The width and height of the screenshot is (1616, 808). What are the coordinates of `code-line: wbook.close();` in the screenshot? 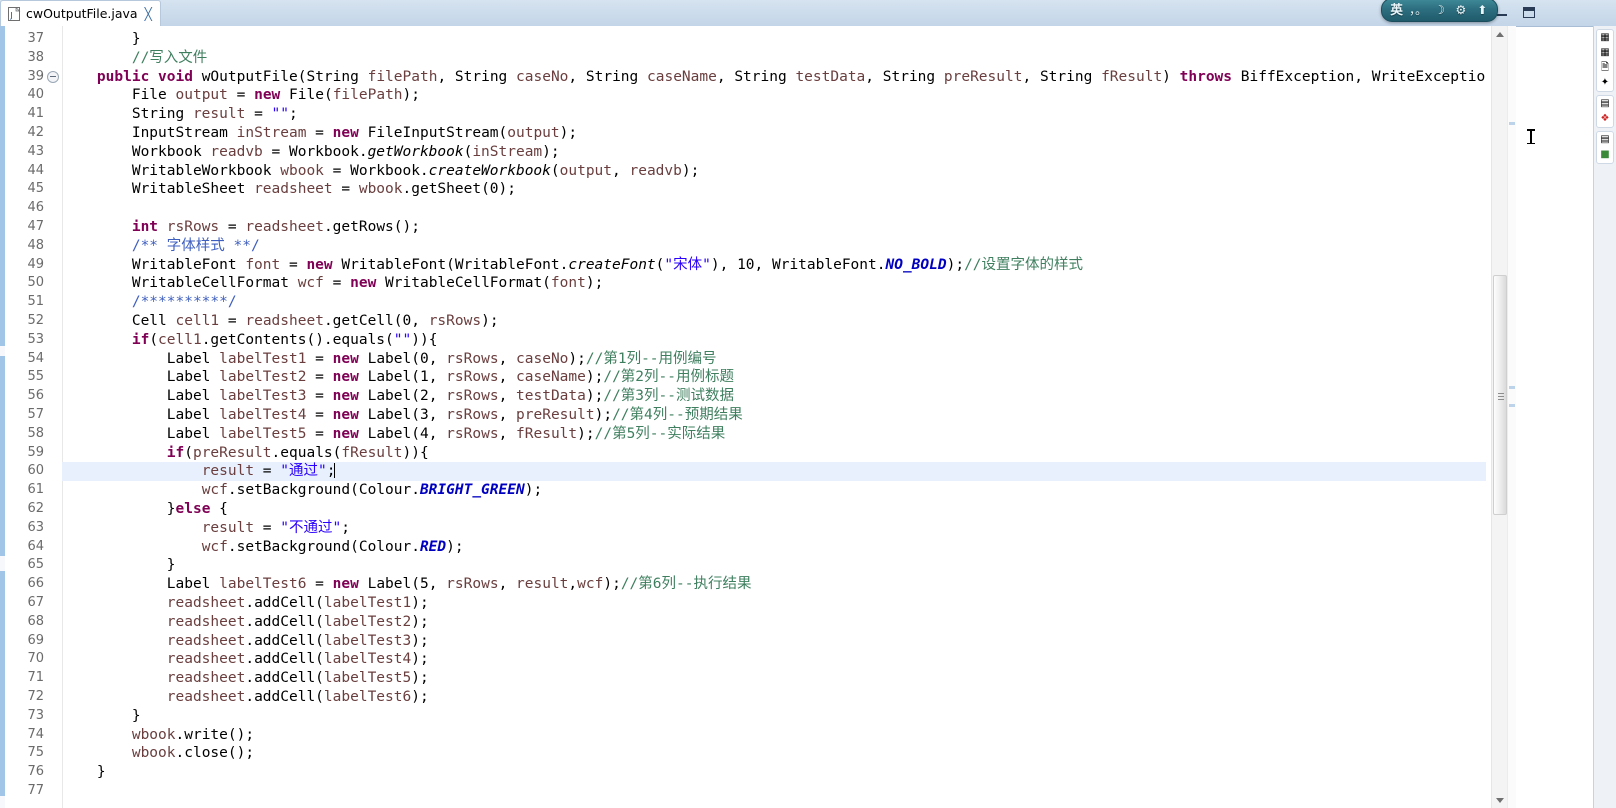 It's located at (774, 753).